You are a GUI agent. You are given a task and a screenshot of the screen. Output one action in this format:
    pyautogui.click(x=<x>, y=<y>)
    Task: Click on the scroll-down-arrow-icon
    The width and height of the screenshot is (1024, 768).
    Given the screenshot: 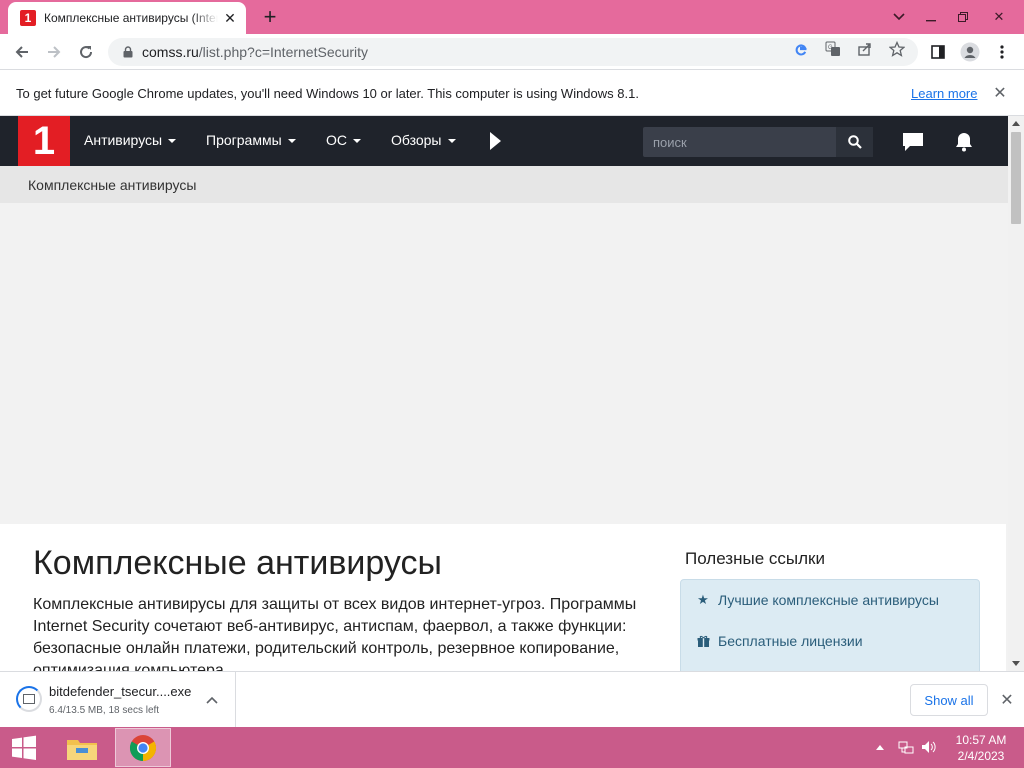 What is the action you would take?
    pyautogui.click(x=1016, y=663)
    